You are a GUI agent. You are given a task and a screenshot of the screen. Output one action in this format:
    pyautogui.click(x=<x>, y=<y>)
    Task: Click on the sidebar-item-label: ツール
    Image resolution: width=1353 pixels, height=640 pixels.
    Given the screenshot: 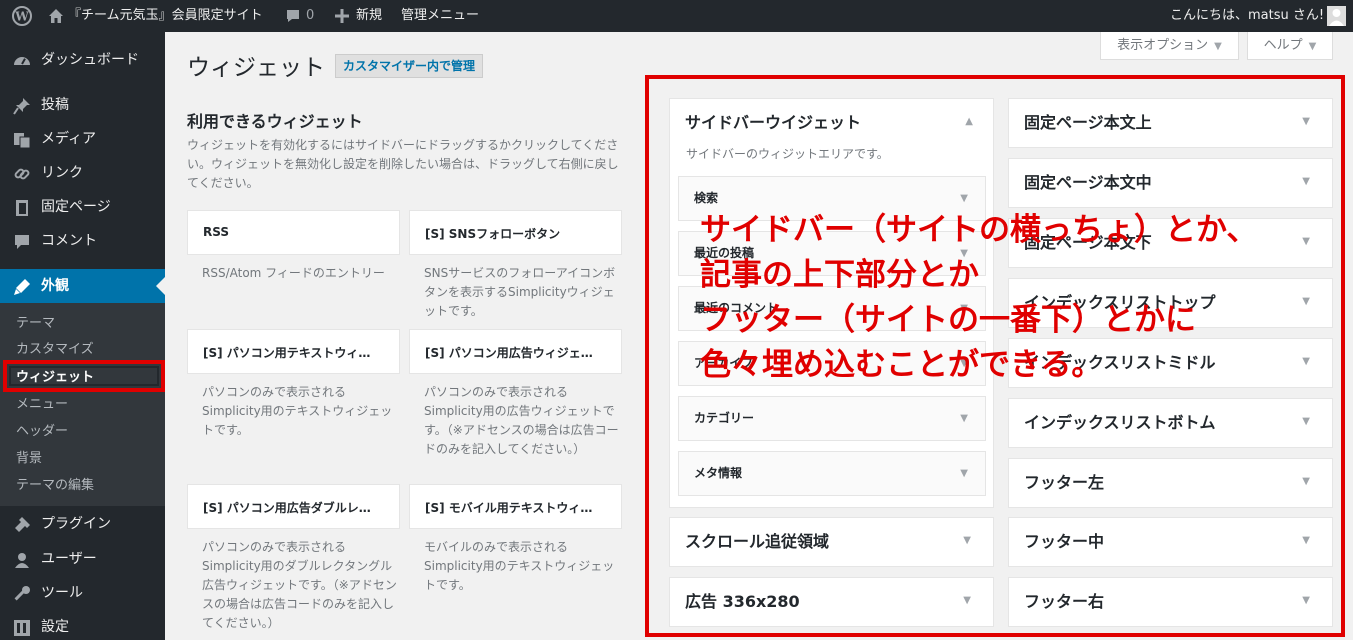 What is the action you would take?
    pyautogui.click(x=62, y=593)
    